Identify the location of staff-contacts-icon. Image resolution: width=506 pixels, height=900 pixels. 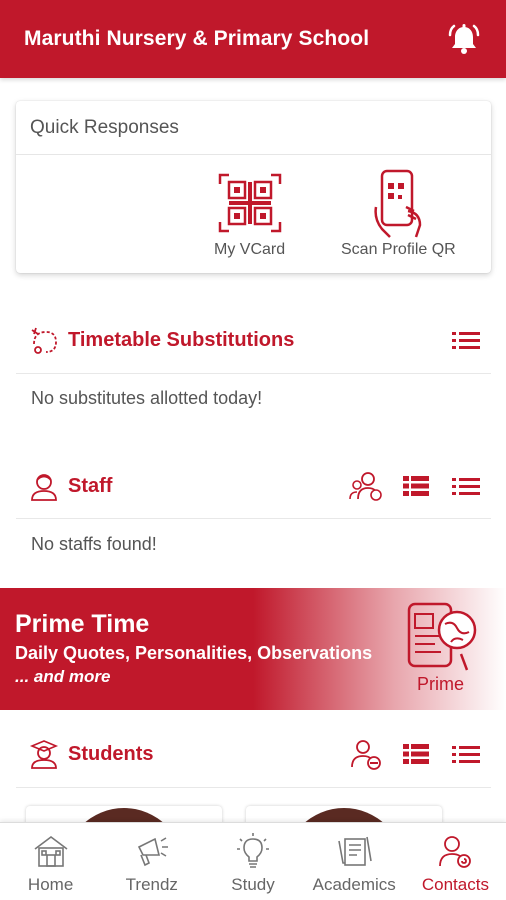
(366, 486).